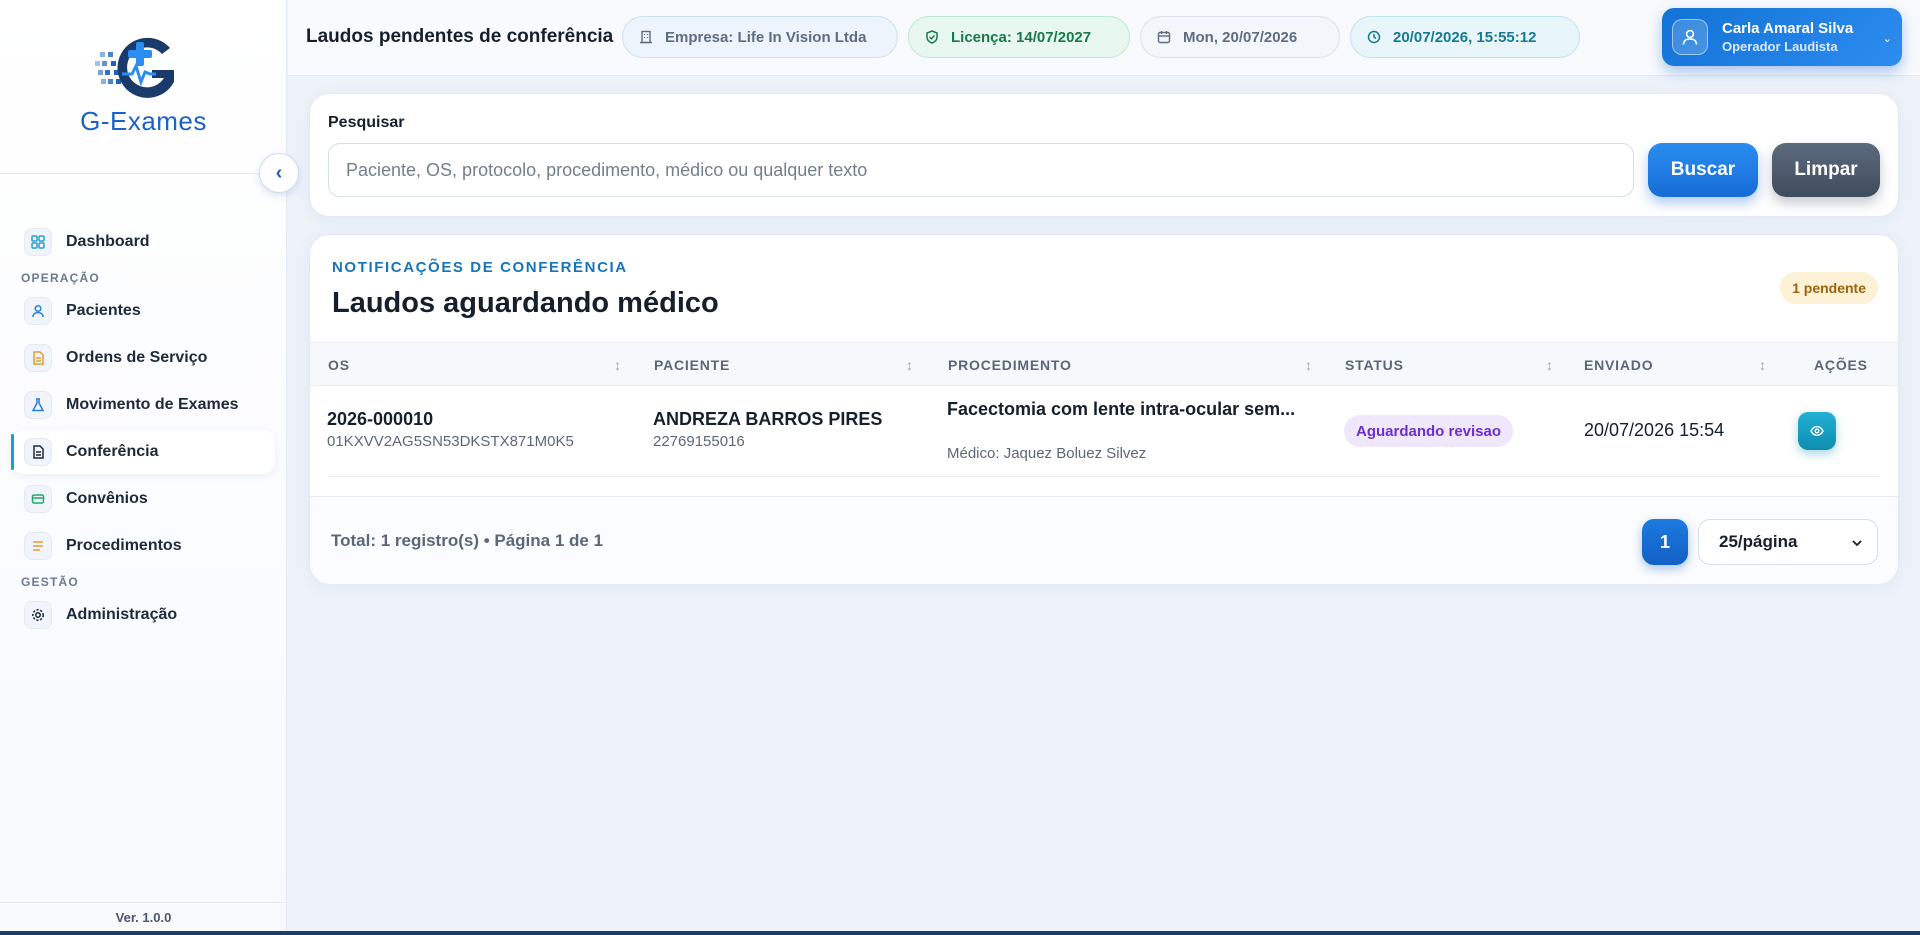 The image size is (1920, 935). Describe the element at coordinates (380, 419) in the screenshot. I see `os-number: 2026-000010` at that location.